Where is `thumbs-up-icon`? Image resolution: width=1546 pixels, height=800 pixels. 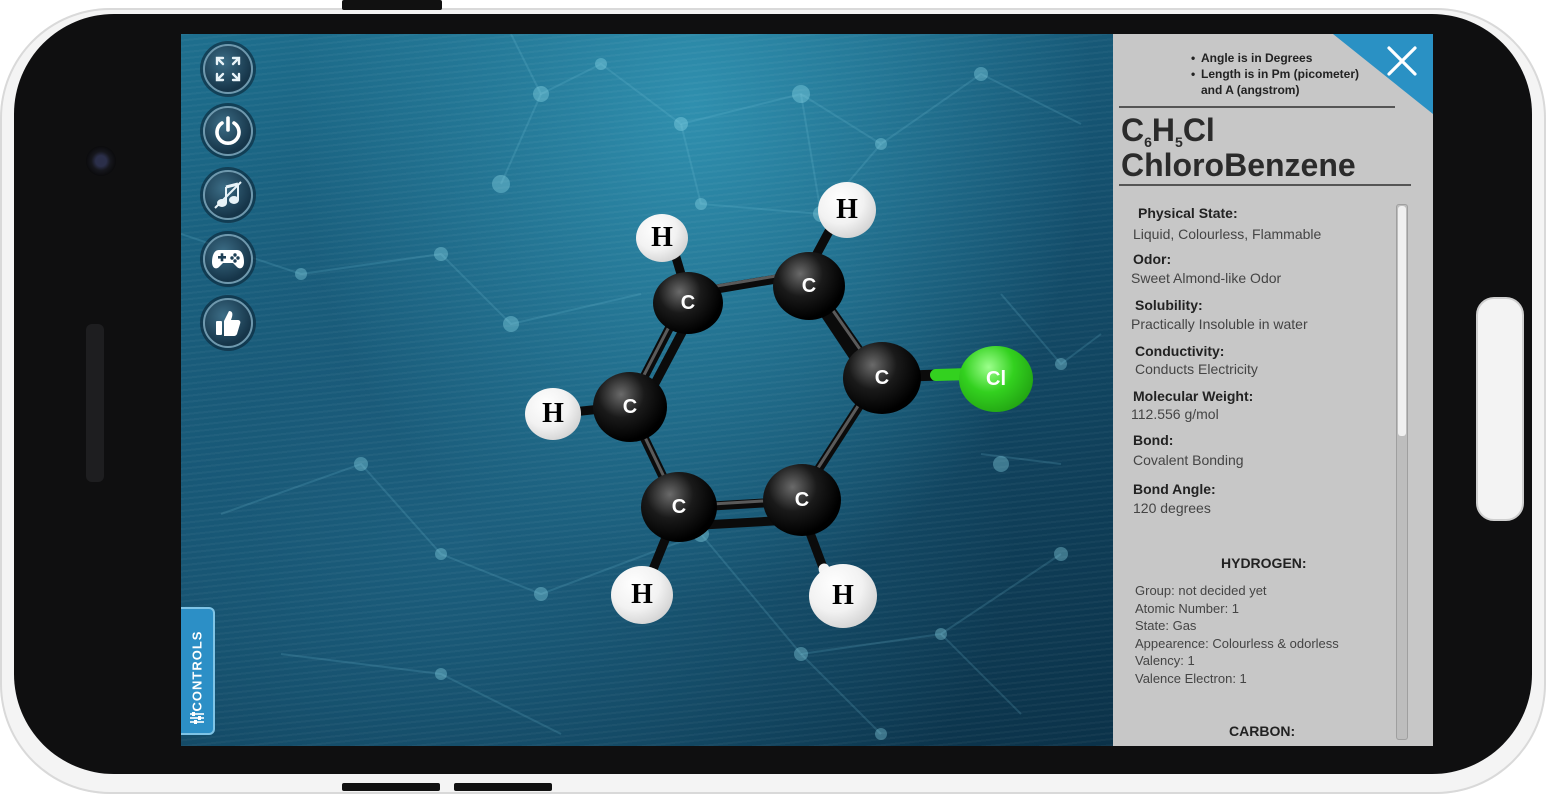 thumbs-up-icon is located at coordinates (228, 323).